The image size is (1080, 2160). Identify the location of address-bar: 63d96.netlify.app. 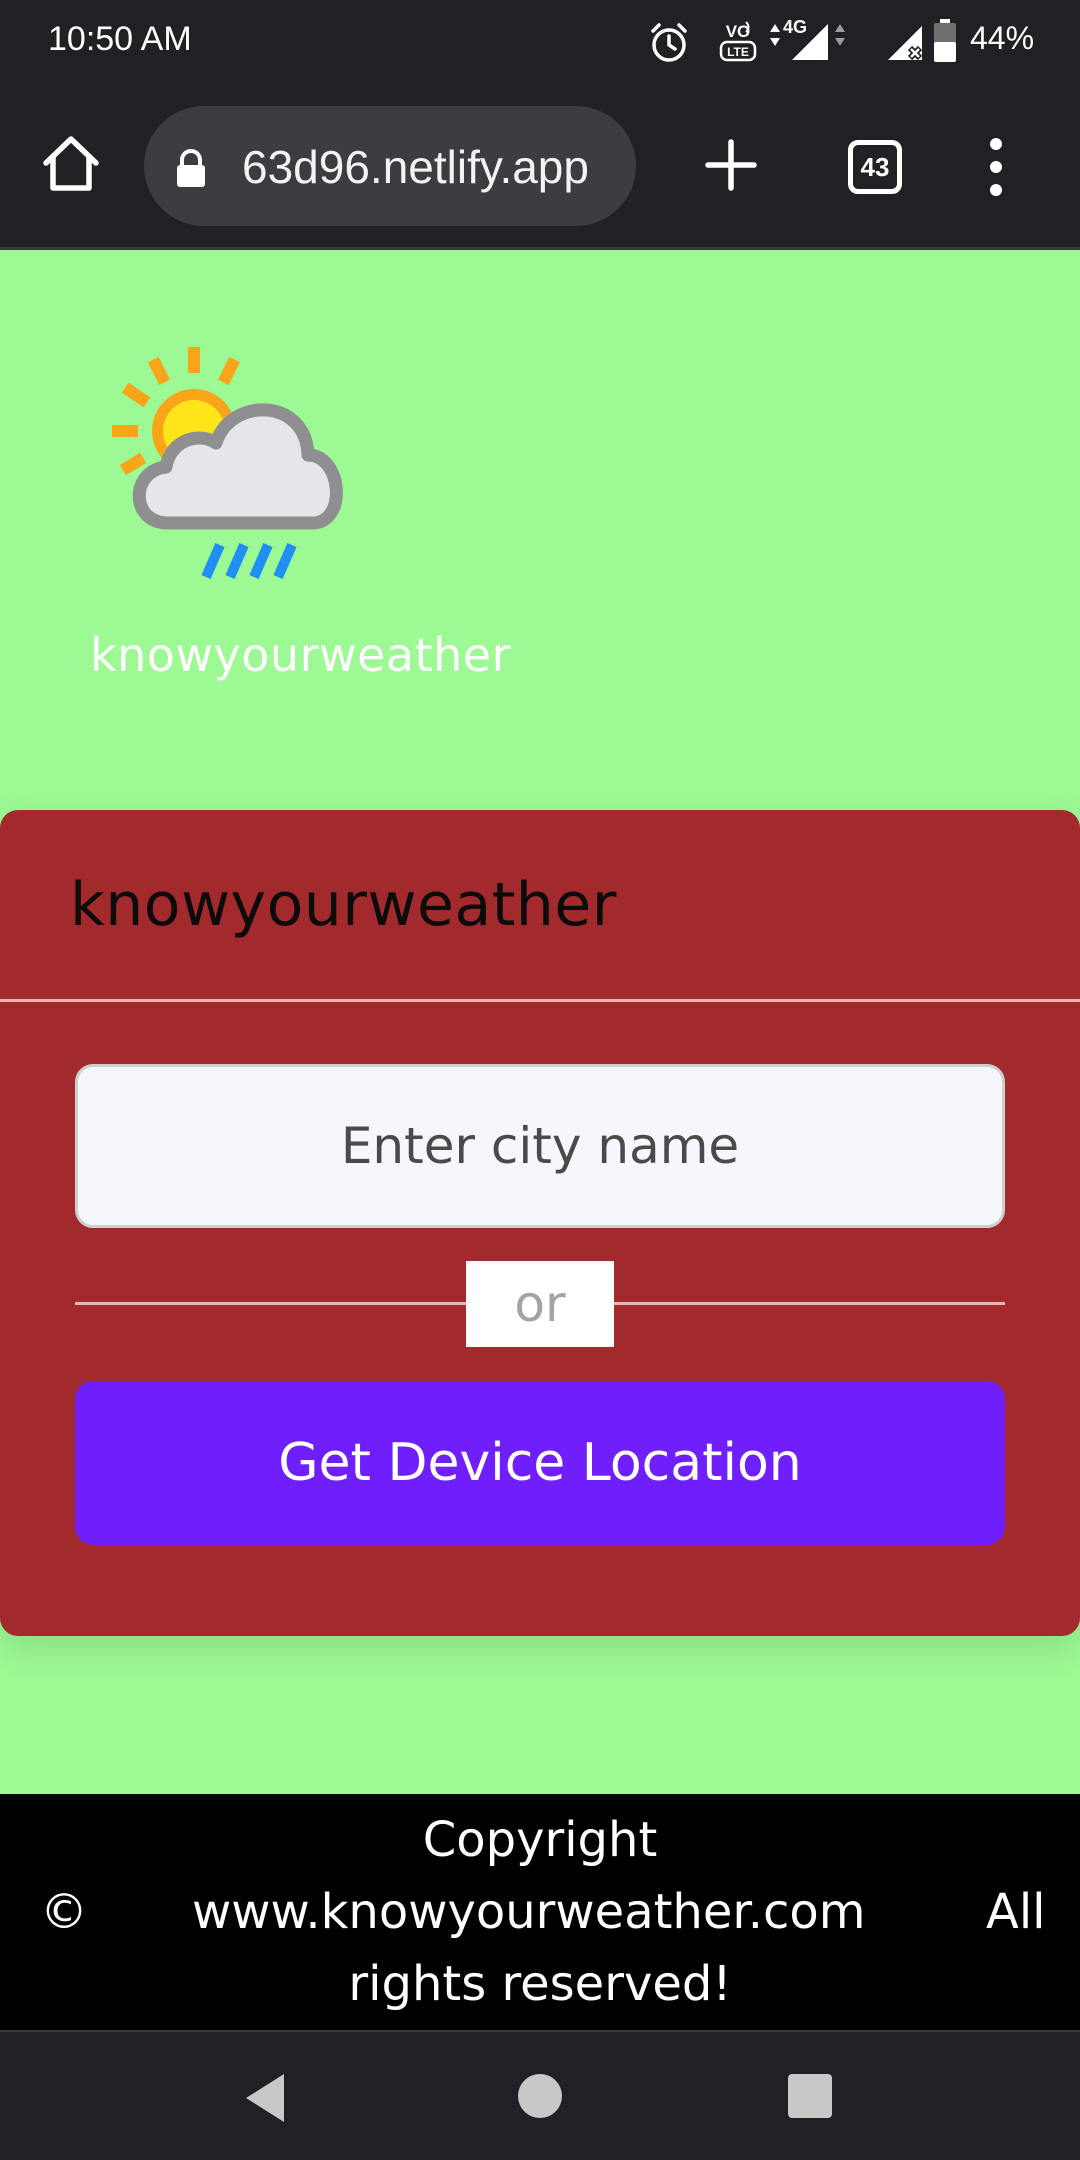
(390, 166).